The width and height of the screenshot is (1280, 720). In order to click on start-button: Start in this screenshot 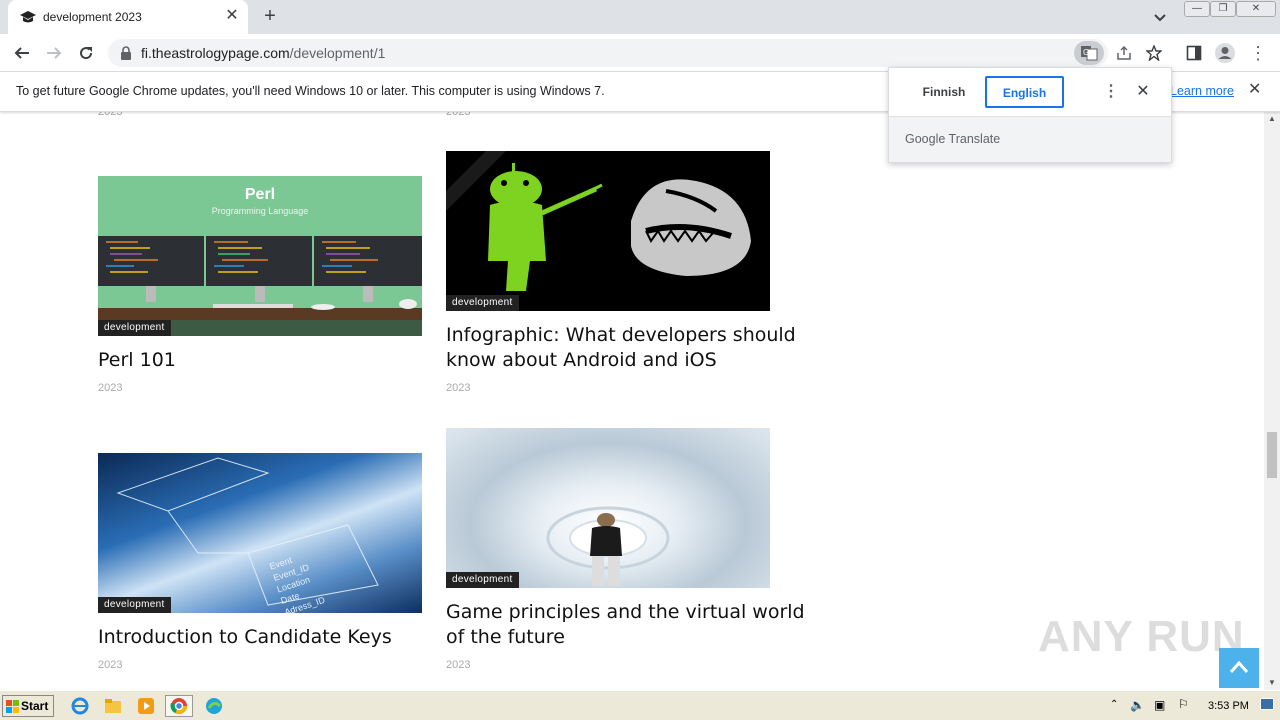, I will do `click(28, 706)`.